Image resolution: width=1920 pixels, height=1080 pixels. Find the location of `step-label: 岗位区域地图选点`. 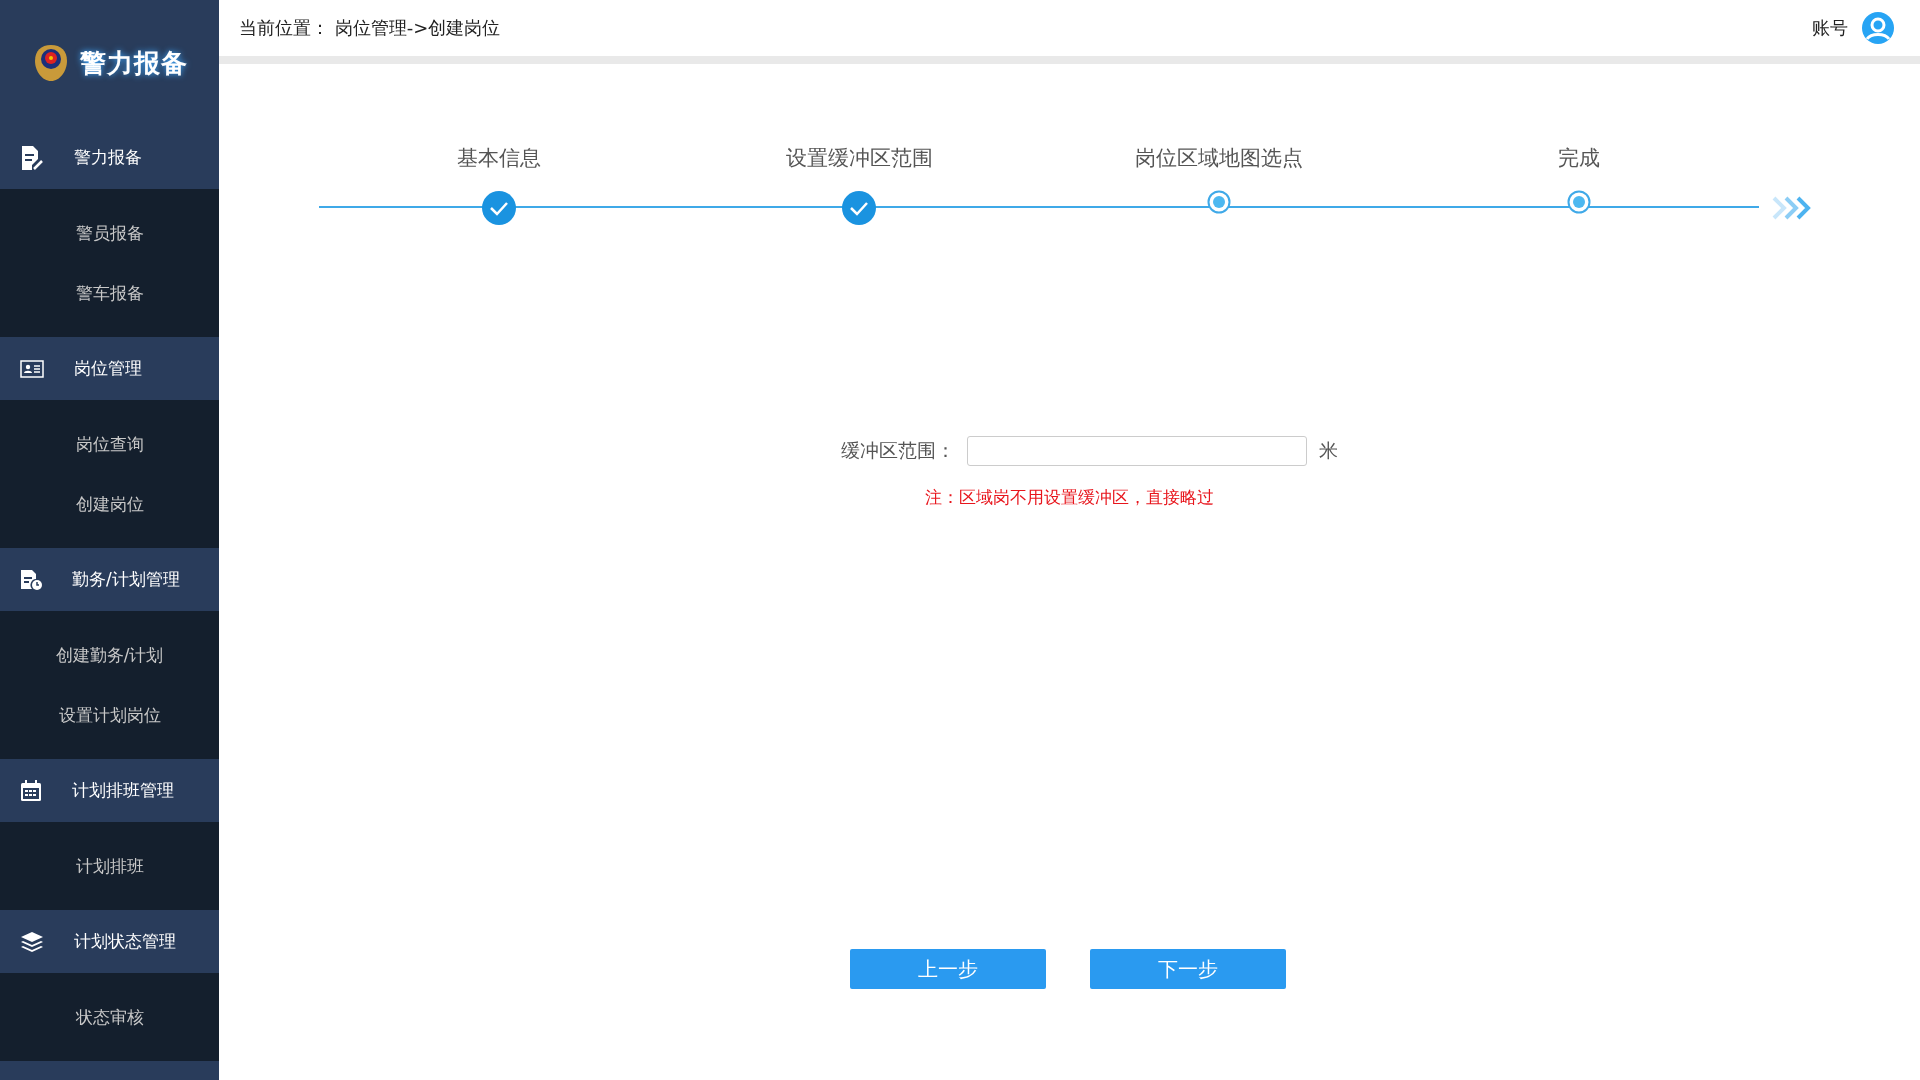

step-label: 岗位区域地图选点 is located at coordinates (1219, 158).